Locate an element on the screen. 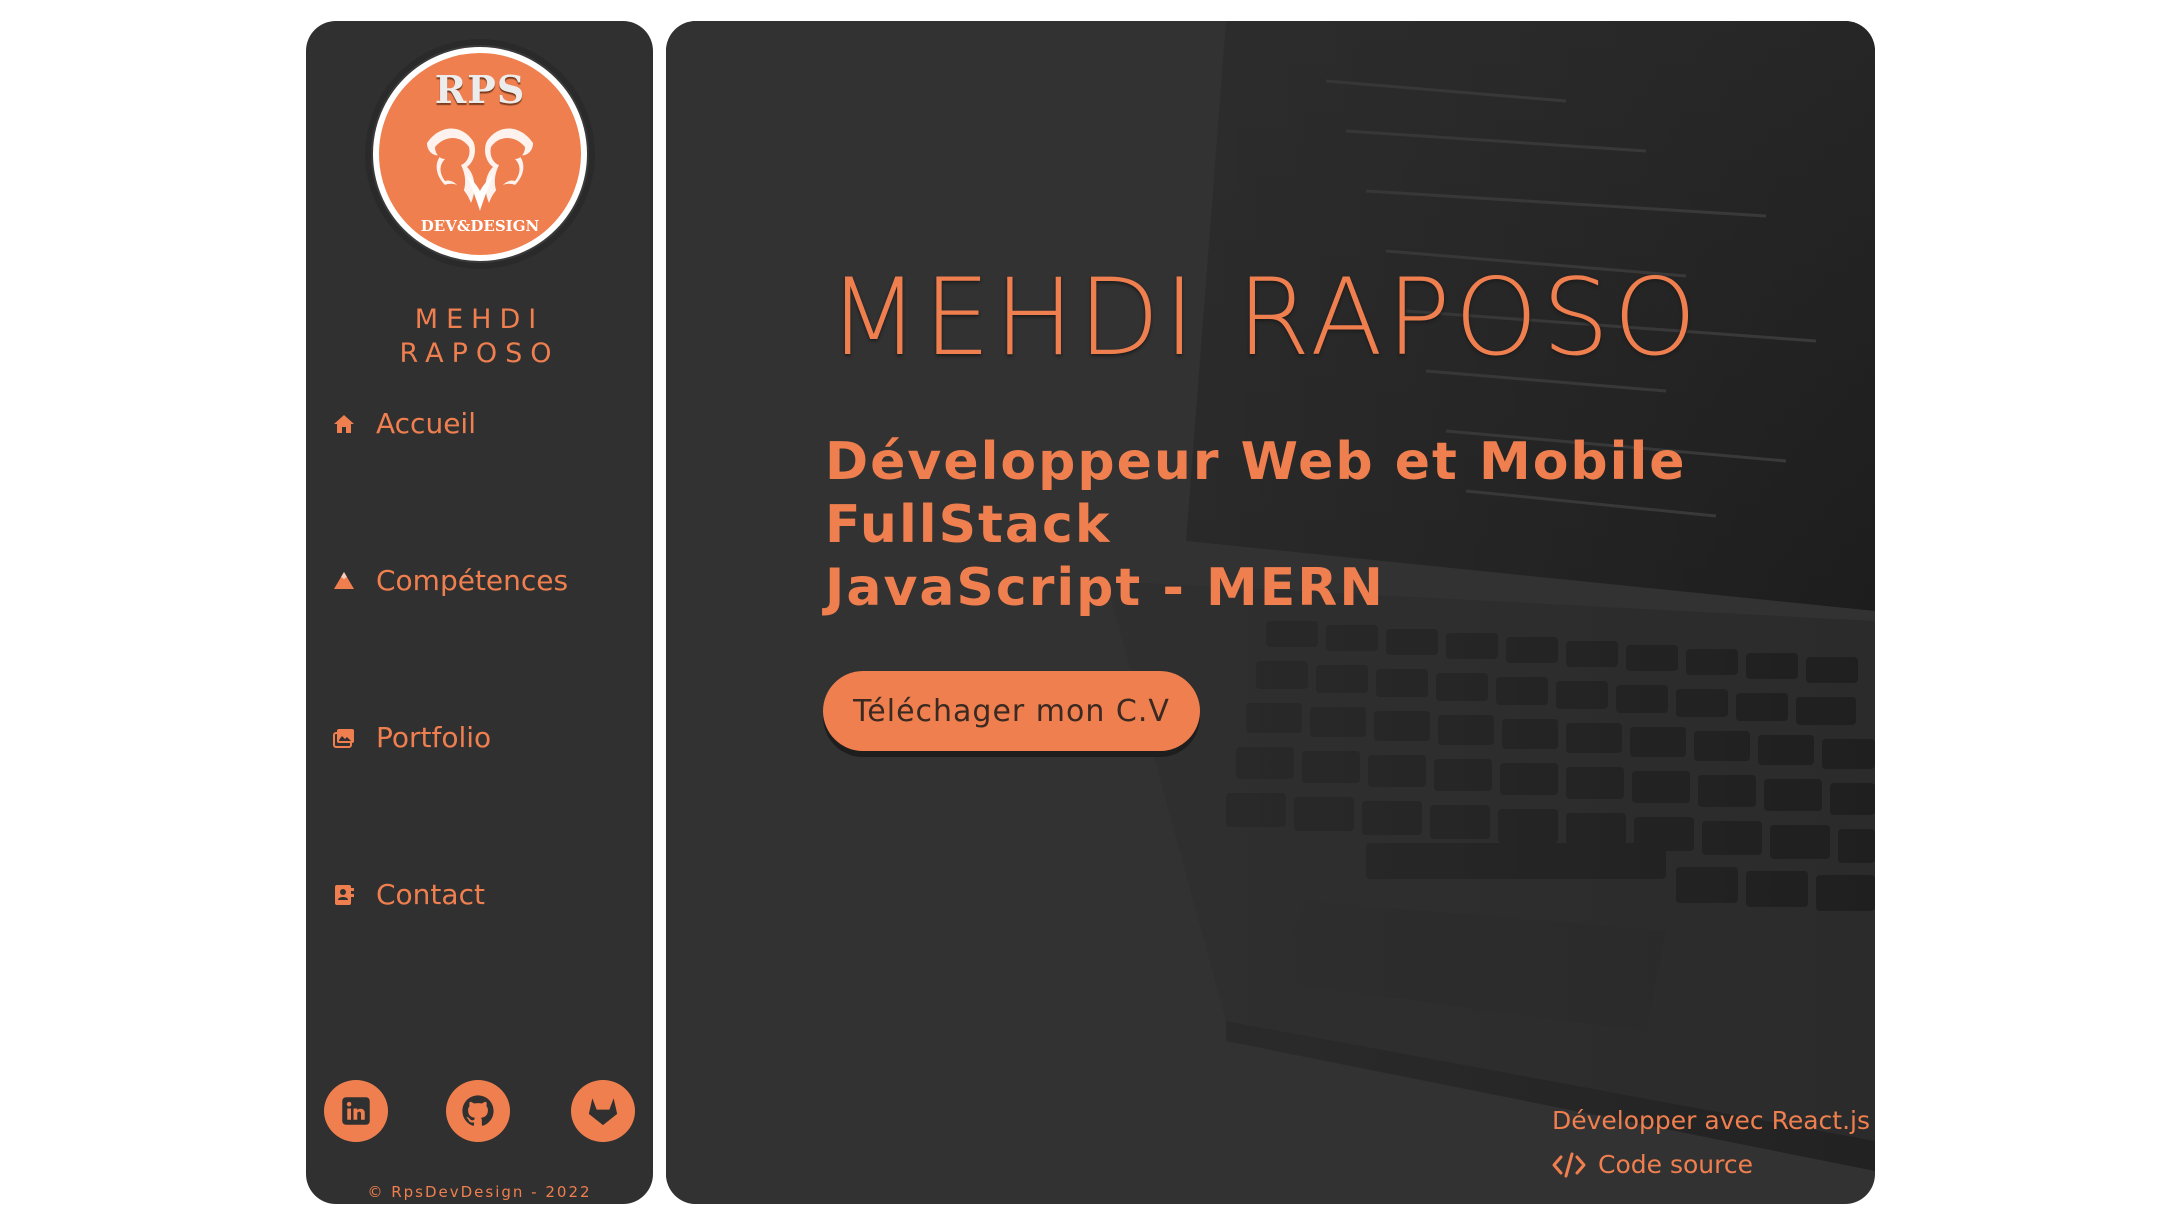  logo: RPS DEV&DESIGN is located at coordinates (480, 154).